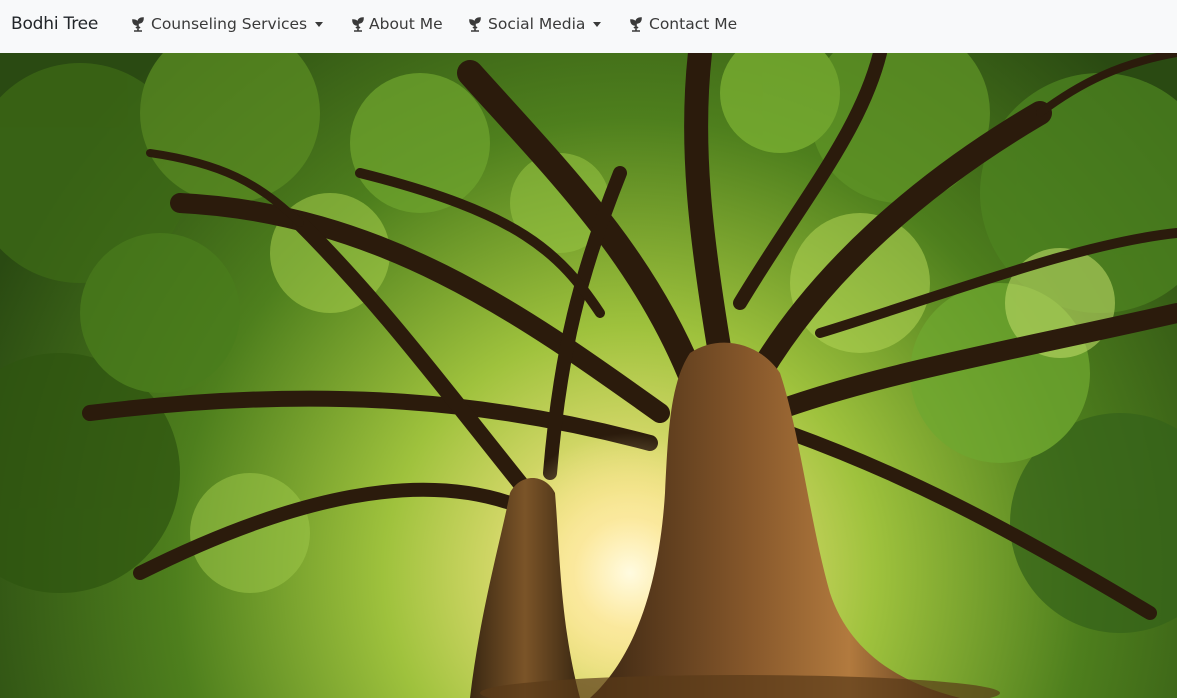 This screenshot has width=1177, height=698. I want to click on nav-item-social-media: Social Media, so click(535, 24).